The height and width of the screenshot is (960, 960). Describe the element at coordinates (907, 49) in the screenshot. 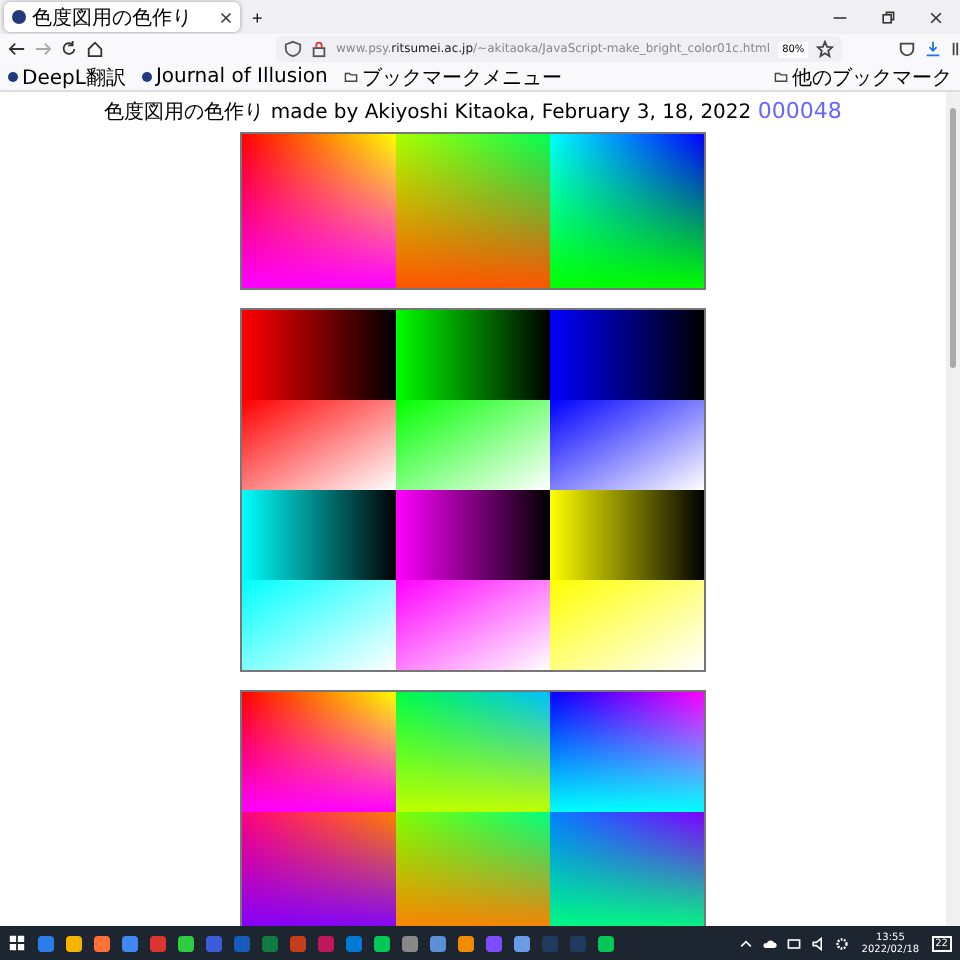

I see `pocket-icon` at that location.